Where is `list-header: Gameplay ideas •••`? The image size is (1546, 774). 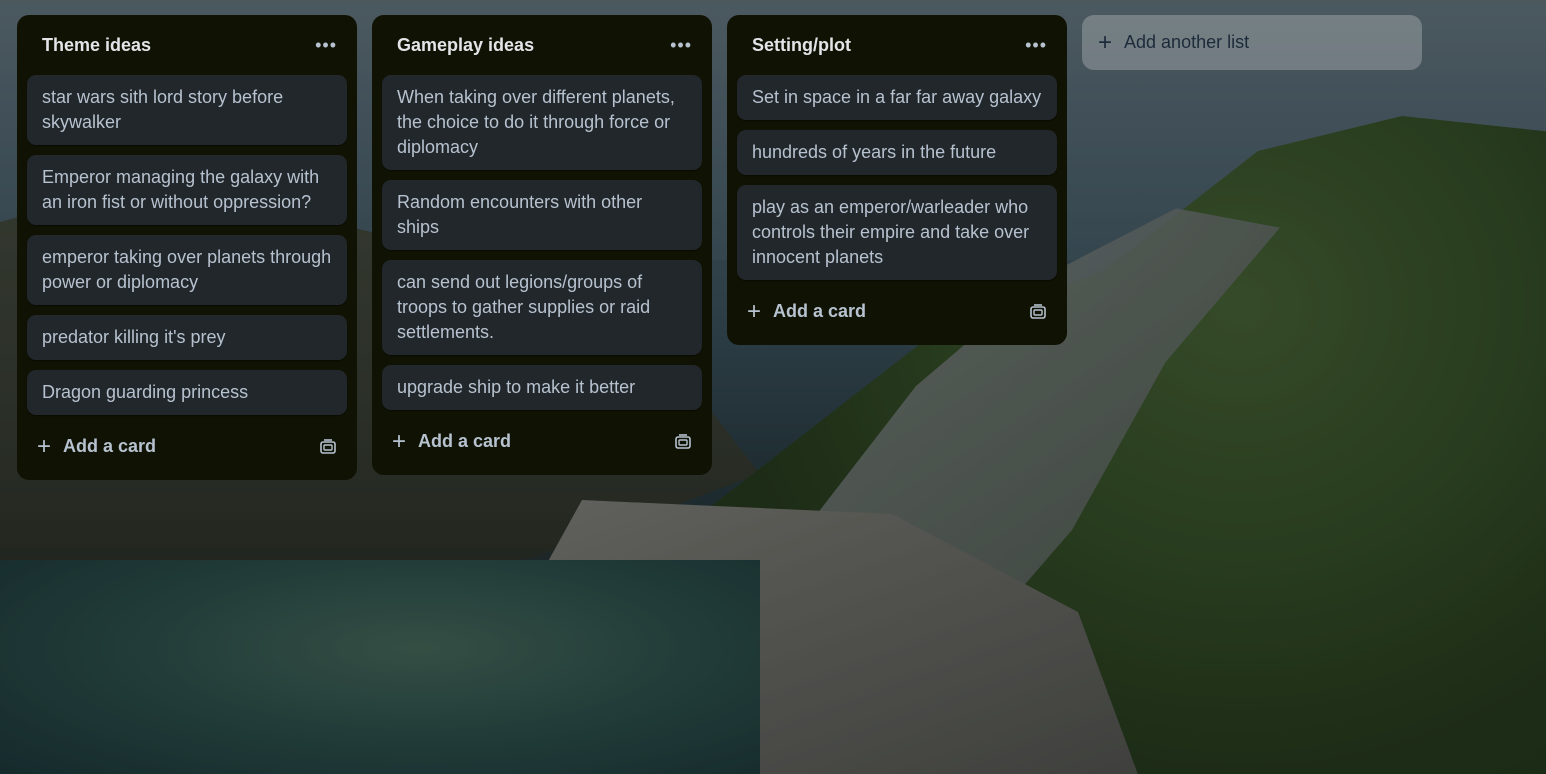 list-header: Gameplay ideas ••• is located at coordinates (542, 45).